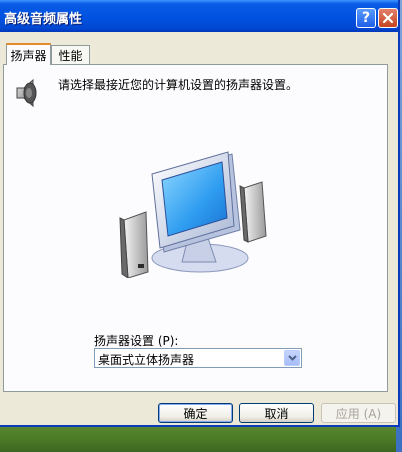 The height and width of the screenshot is (452, 402). Describe the element at coordinates (26, 93) in the screenshot. I see `speaker-icon` at that location.